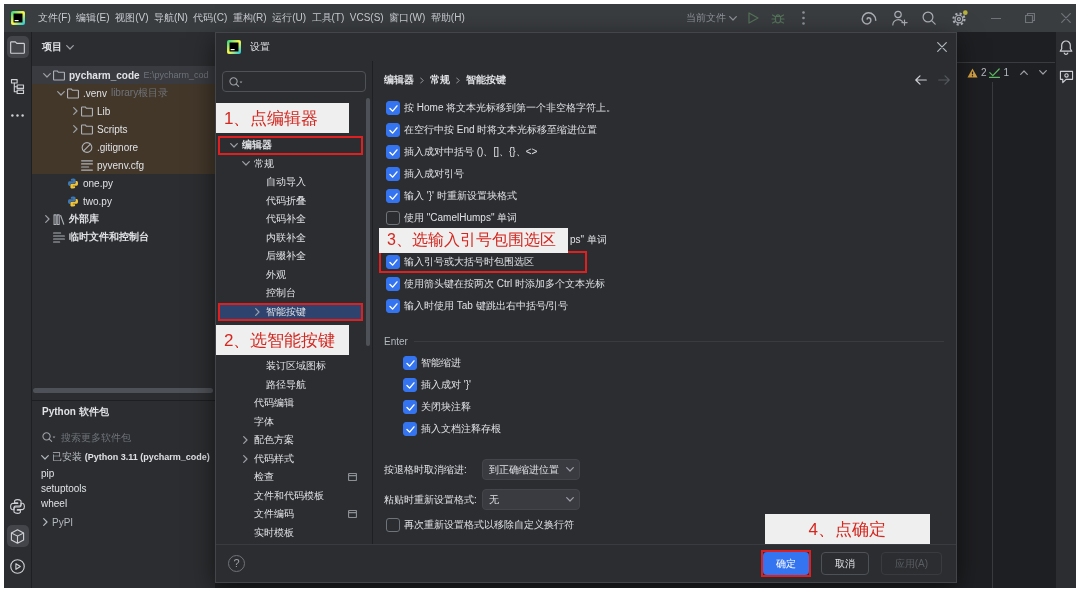 Image resolution: width=1080 pixels, height=592 pixels. I want to click on menu-item: 重构(R), so click(249, 18).